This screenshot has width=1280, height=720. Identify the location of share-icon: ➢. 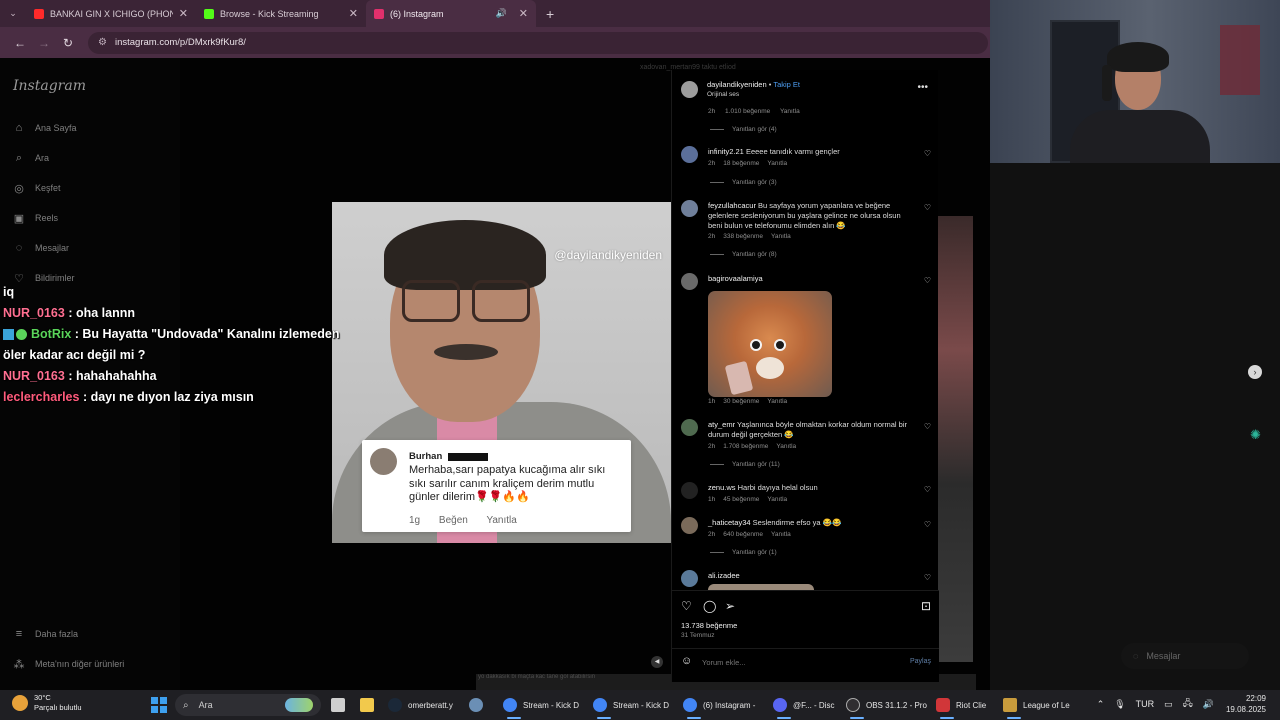
(730, 606).